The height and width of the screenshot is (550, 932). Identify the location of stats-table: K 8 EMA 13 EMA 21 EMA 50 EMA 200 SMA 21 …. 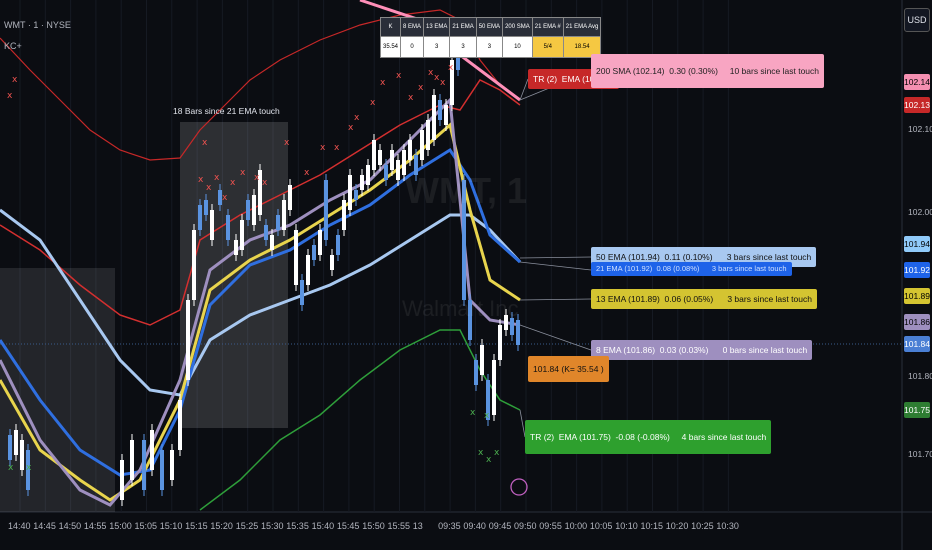
(490, 37).